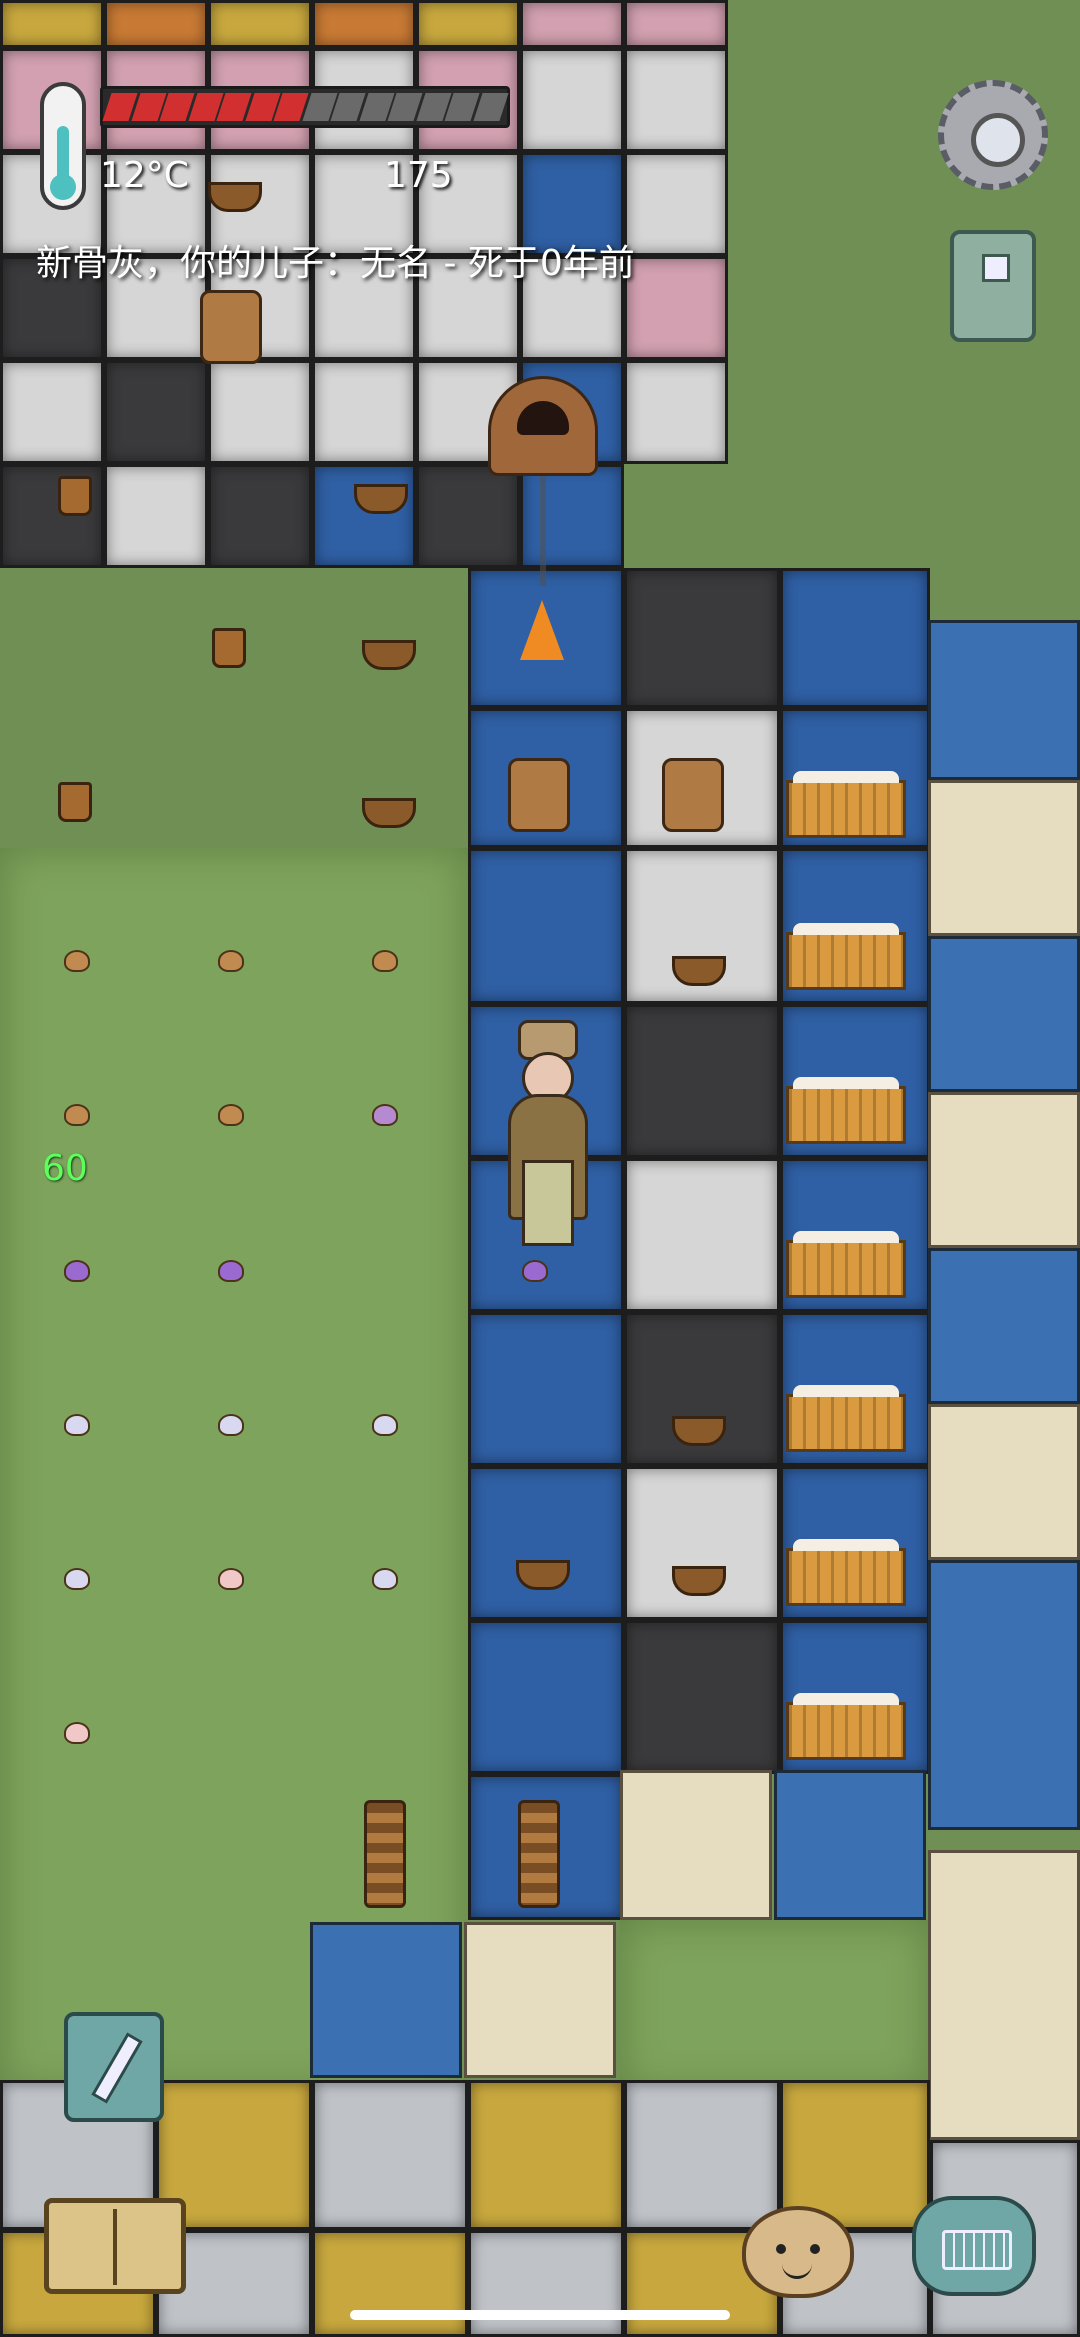 The image size is (1080, 2337). Describe the element at coordinates (144, 175) in the screenshot. I see `temperature-label: 12°C` at that location.